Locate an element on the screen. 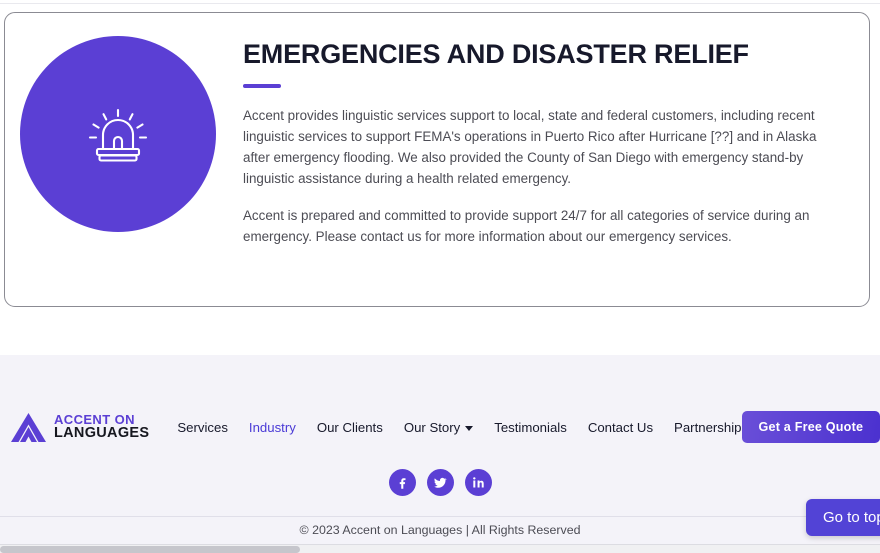 The width and height of the screenshot is (880, 553). facebook-icon is located at coordinates (402, 482).